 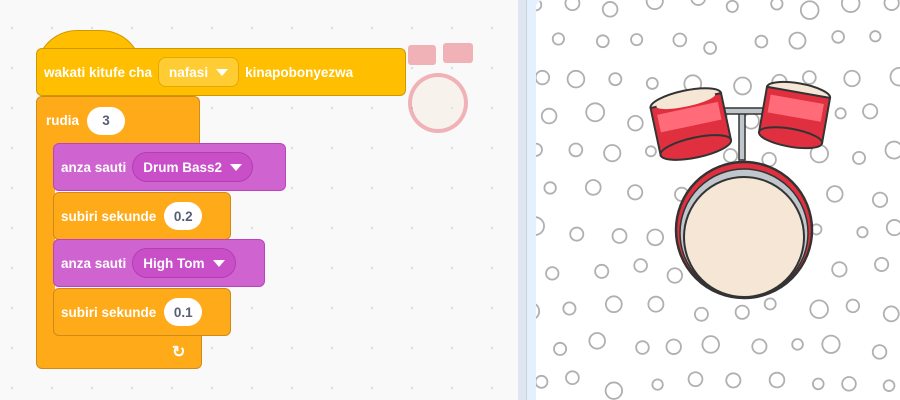 I want to click on wait-seconds-block: subiri sekunde 0.2, so click(x=142, y=216).